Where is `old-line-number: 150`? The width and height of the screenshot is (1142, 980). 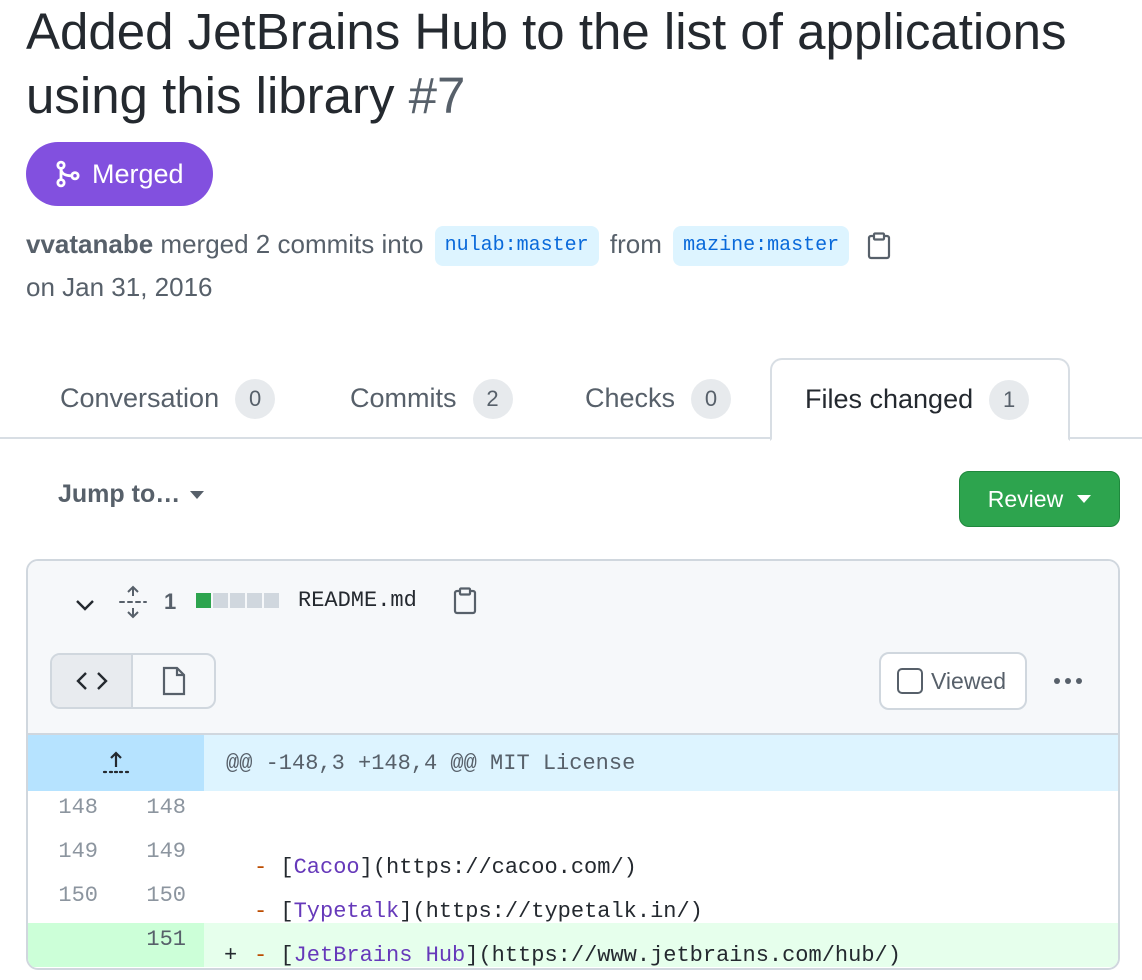 old-line-number: 150 is located at coordinates (72, 901).